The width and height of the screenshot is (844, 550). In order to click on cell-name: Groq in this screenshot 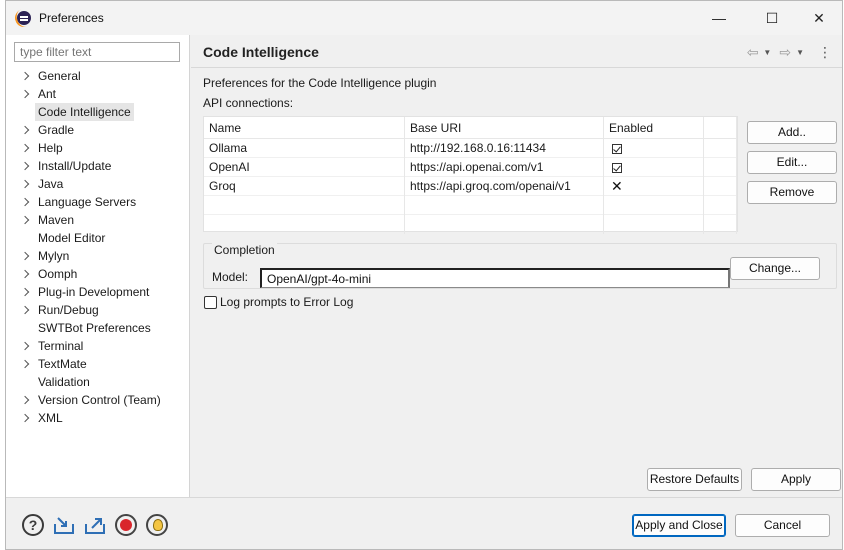, I will do `click(304, 186)`.